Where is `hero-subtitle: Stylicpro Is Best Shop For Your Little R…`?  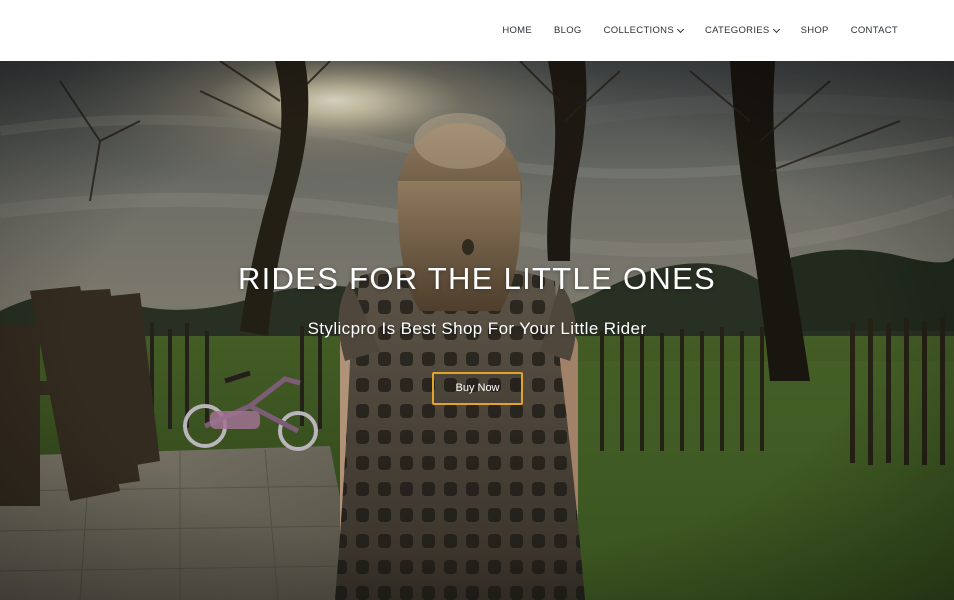 hero-subtitle: Stylicpro Is Best Shop For Your Little R… is located at coordinates (477, 328).